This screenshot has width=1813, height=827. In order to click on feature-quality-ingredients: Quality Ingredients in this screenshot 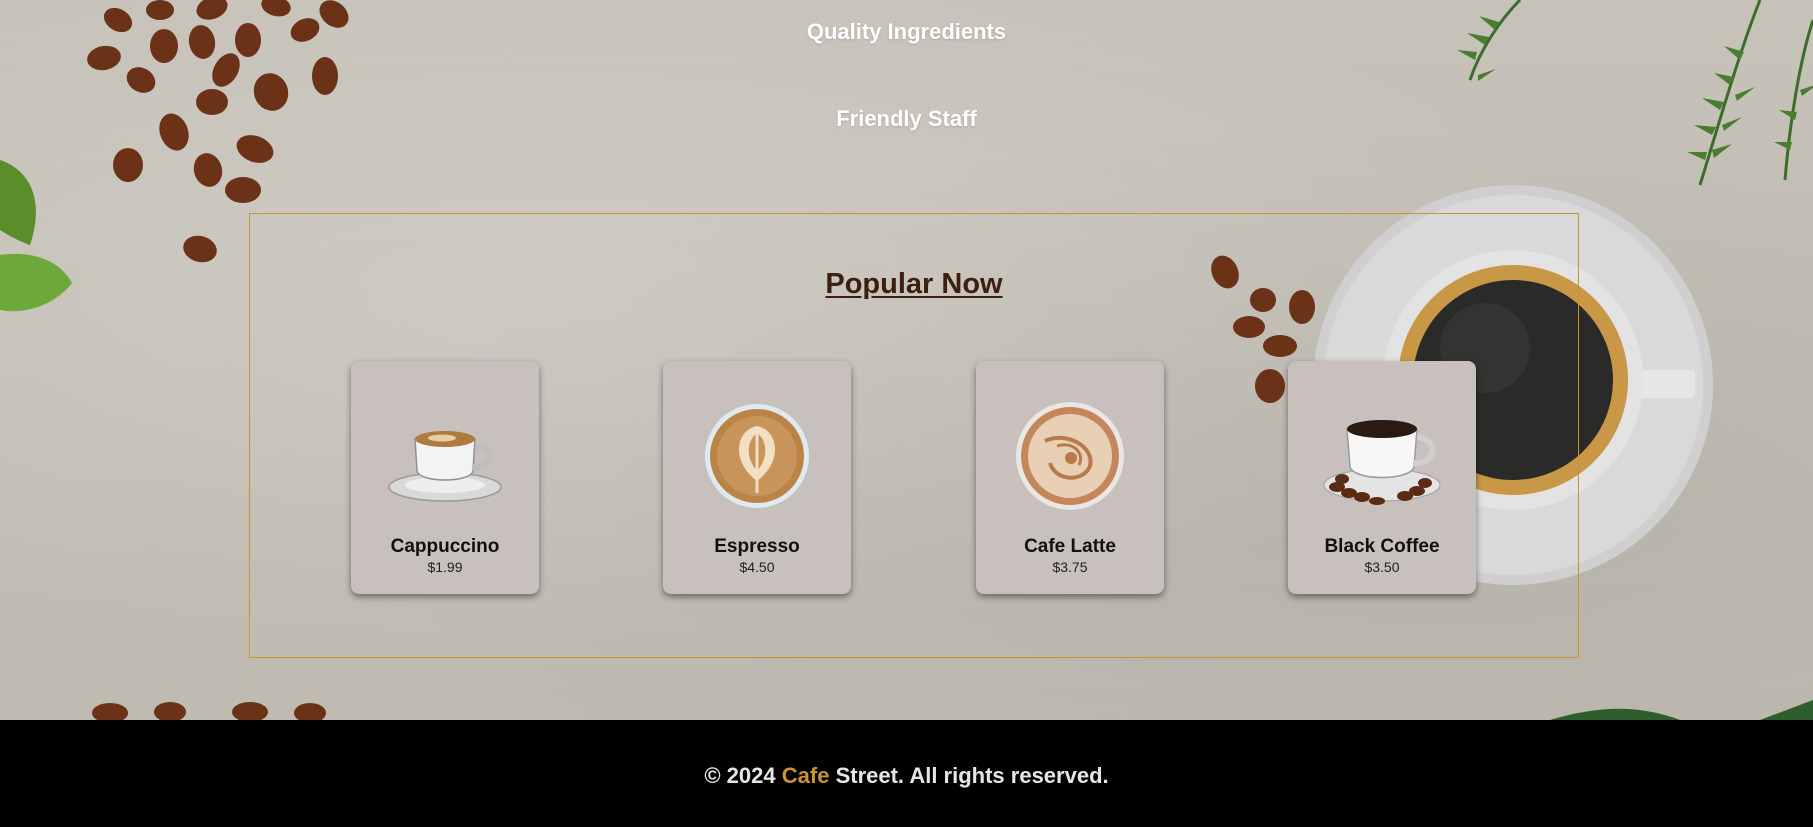, I will do `click(906, 31)`.